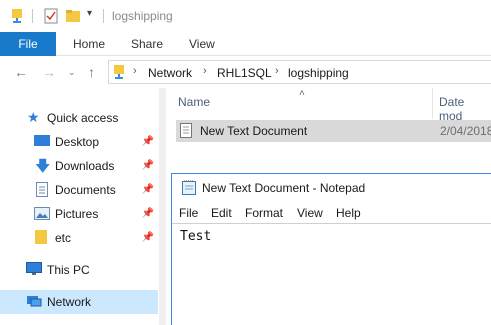 This screenshot has height=325, width=491. I want to click on column-divider, so click(432, 103).